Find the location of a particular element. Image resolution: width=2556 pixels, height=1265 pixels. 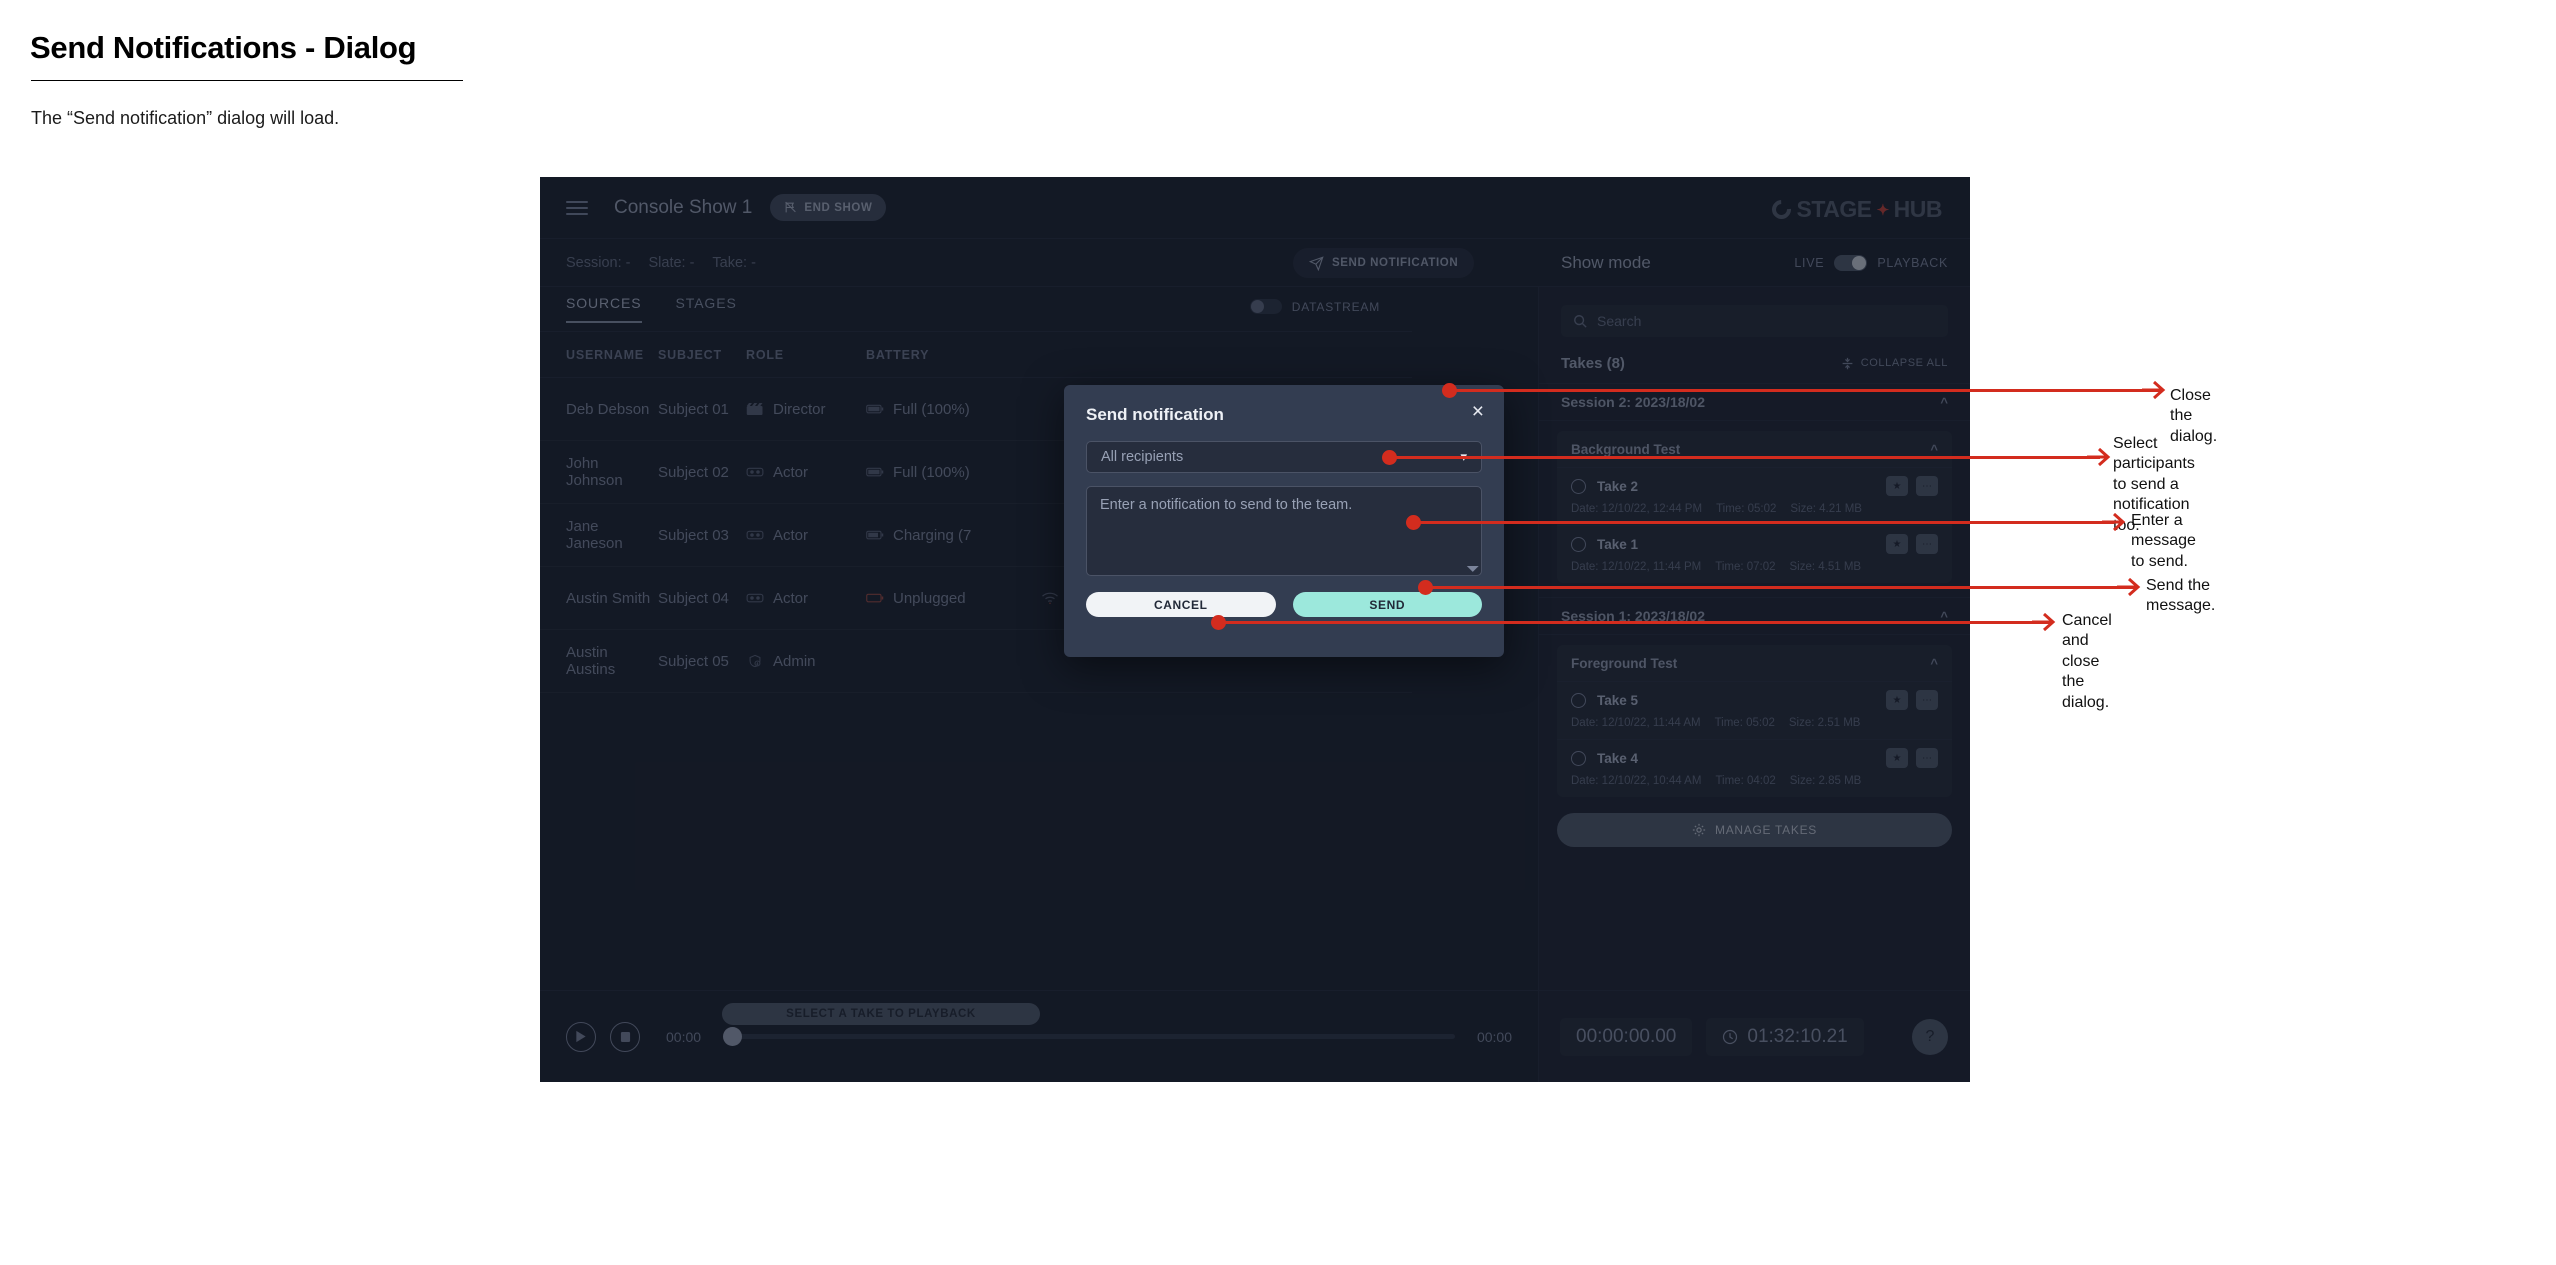

annotation-label: Cancel and close the dialog. is located at coordinates (2087, 661).